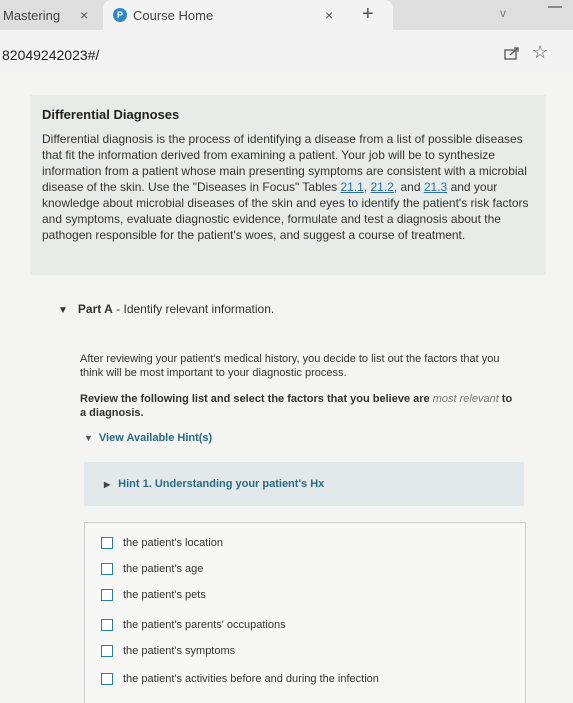 The width and height of the screenshot is (573, 703). What do you see at coordinates (351, 187) in the screenshot?
I see `table-link-21-1: 21.1` at bounding box center [351, 187].